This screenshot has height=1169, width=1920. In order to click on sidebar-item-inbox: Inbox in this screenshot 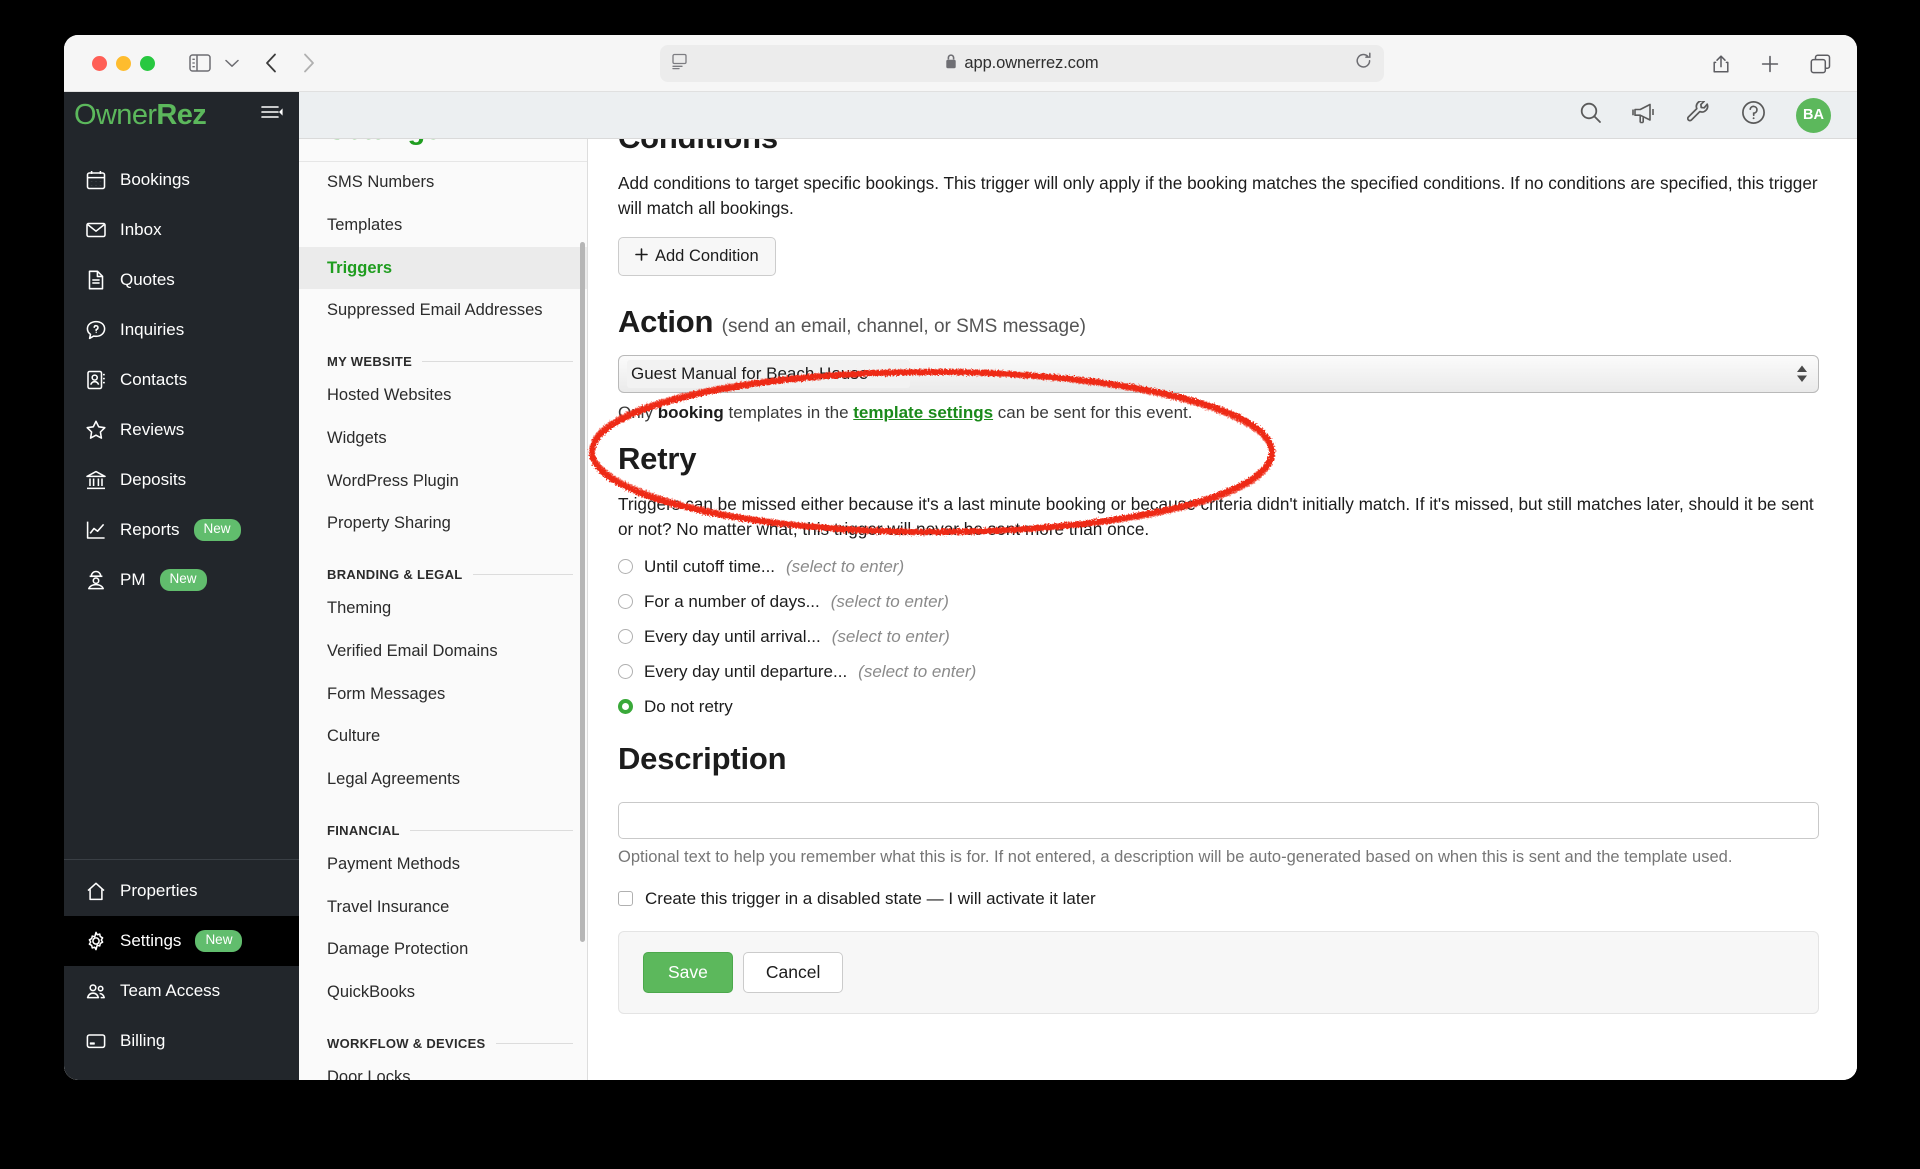, I will do `click(181, 230)`.